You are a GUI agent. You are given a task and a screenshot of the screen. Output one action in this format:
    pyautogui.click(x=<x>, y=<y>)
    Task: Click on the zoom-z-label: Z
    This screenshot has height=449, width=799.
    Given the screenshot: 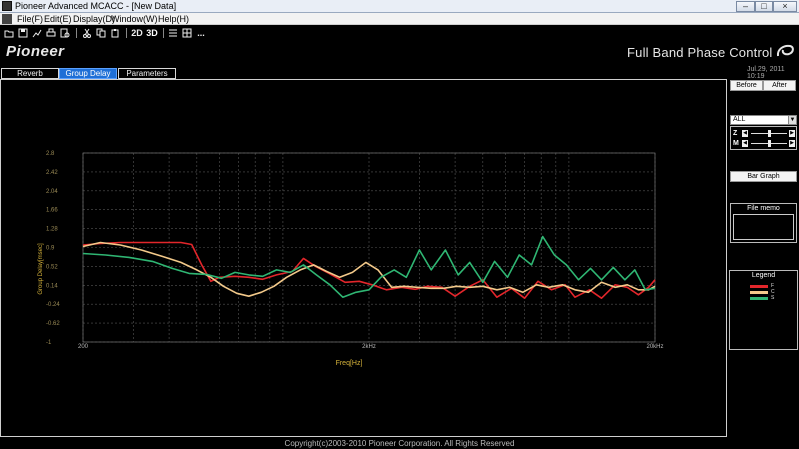 What is the action you would take?
    pyautogui.click(x=735, y=133)
    